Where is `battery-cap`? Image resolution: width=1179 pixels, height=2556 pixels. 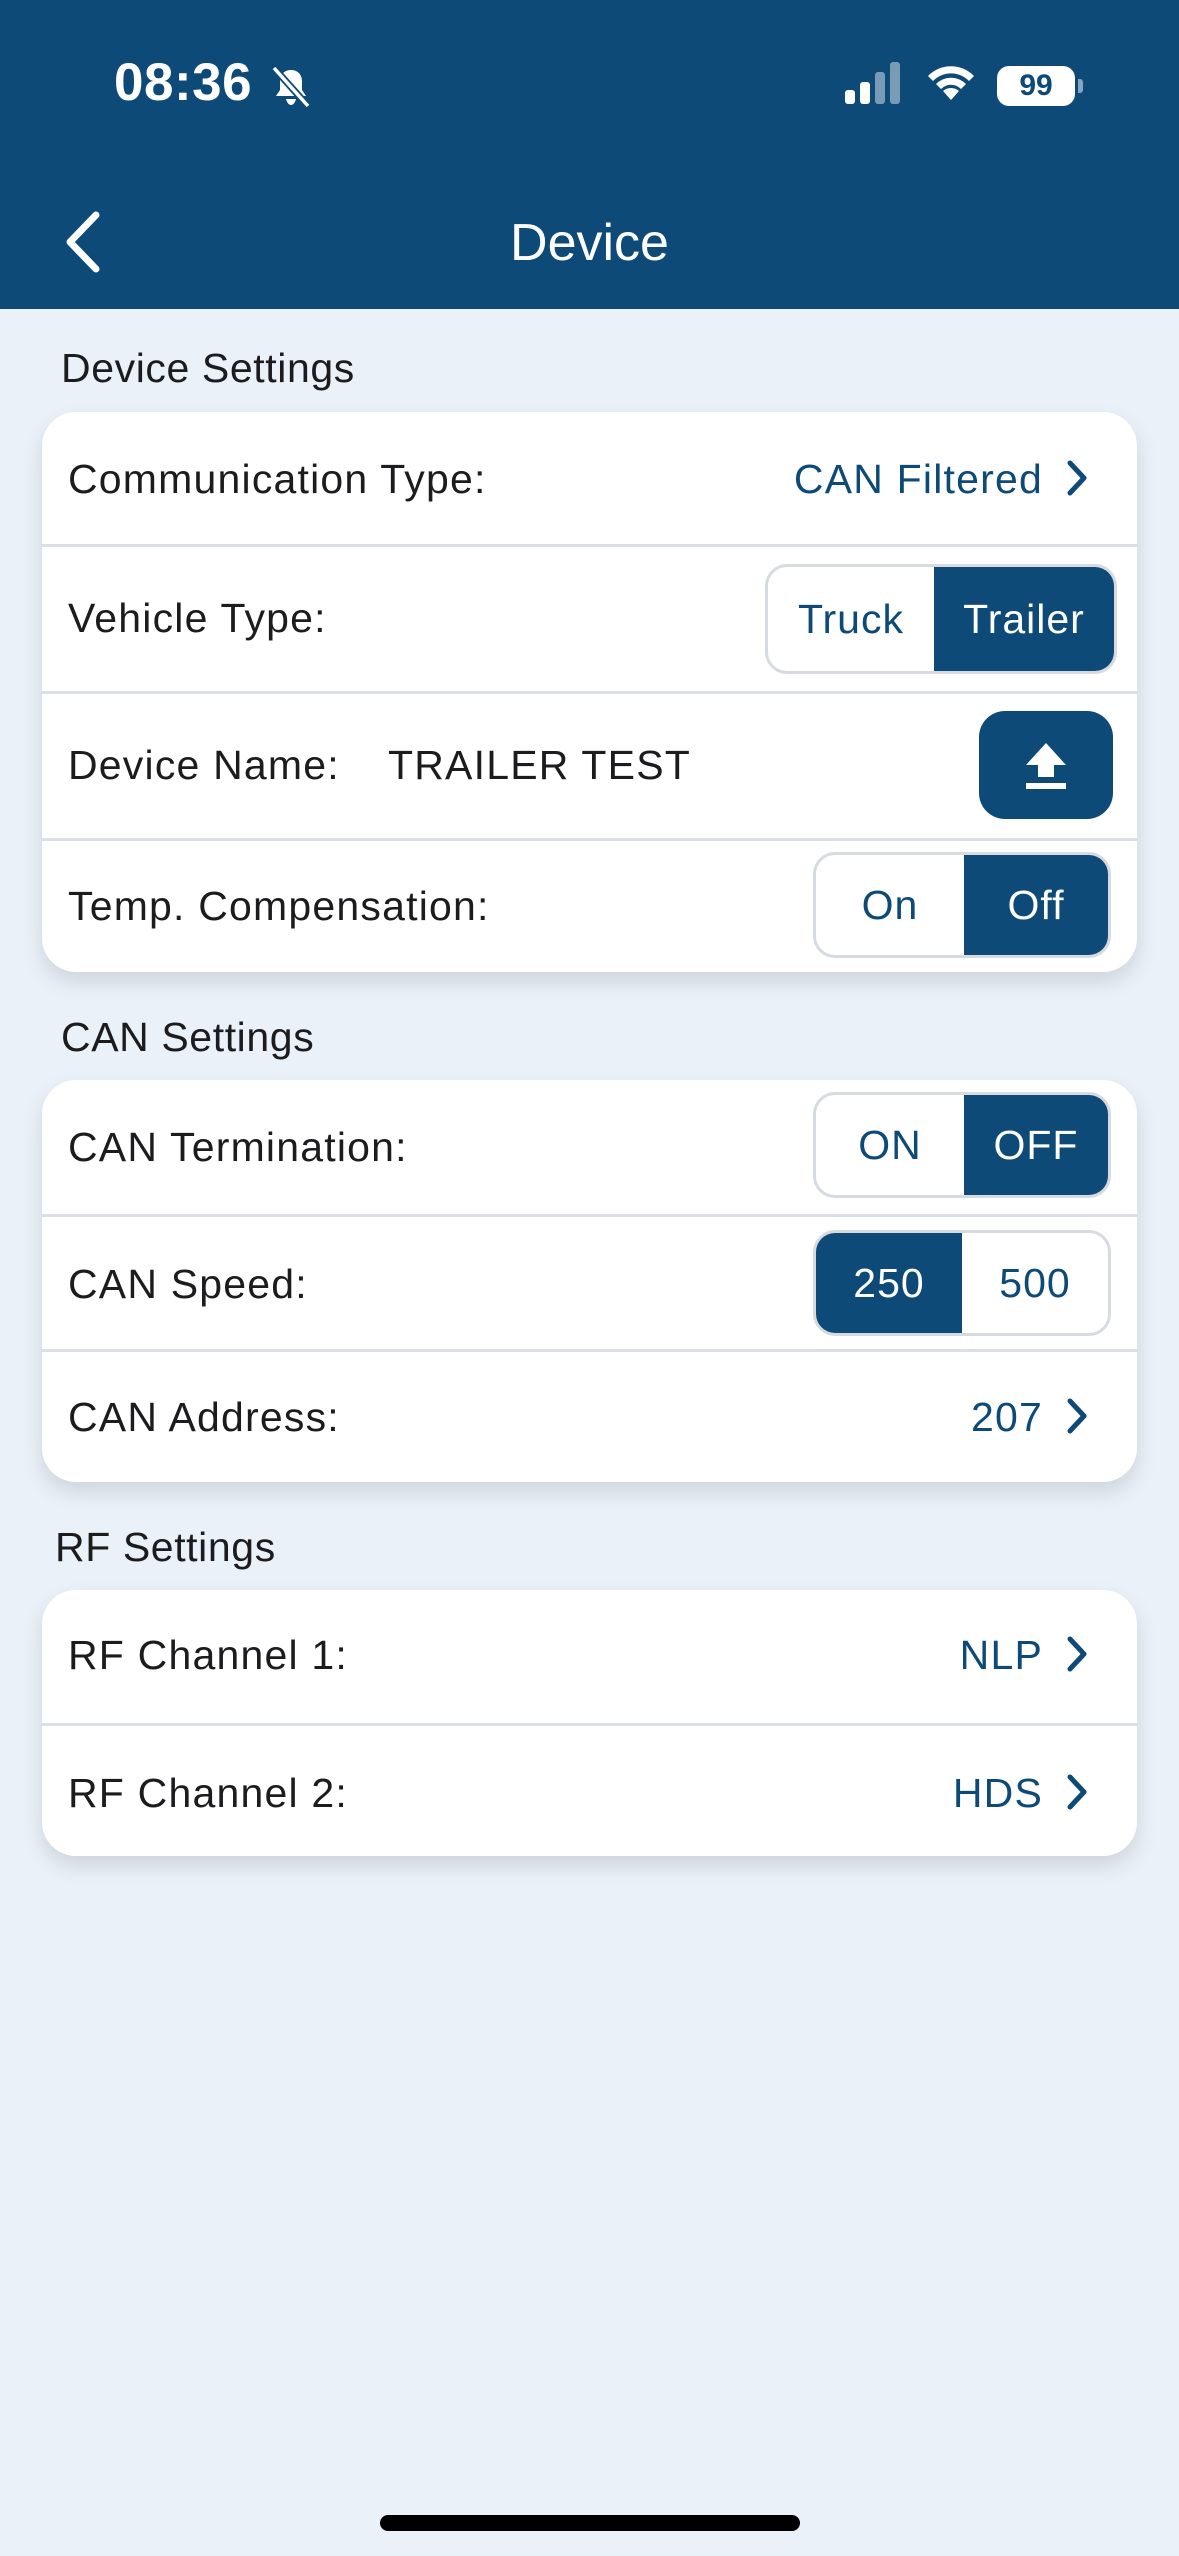 battery-cap is located at coordinates (1080, 86).